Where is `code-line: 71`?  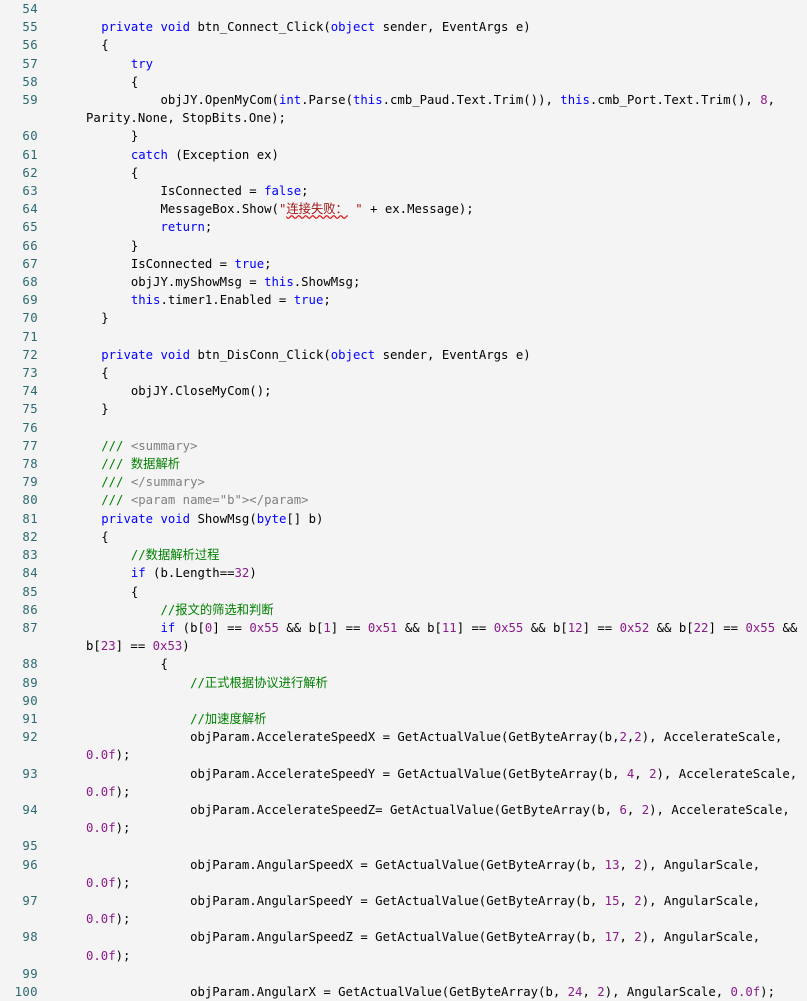
code-line: 71 is located at coordinates (403, 337).